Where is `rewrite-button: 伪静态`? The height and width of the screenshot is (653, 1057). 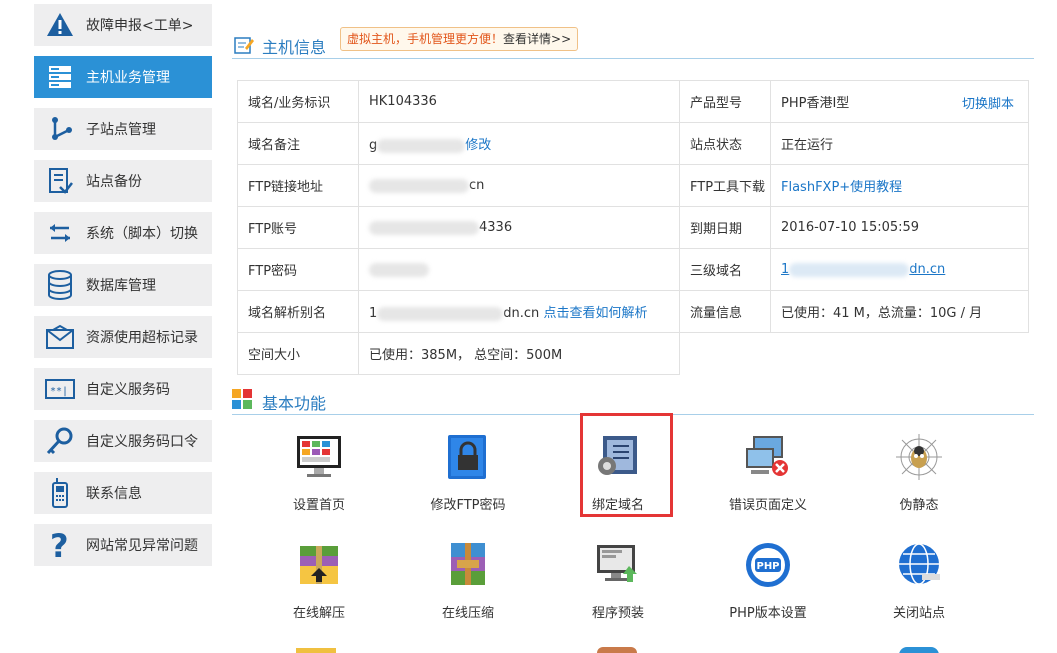 rewrite-button: 伪静态 is located at coordinates (919, 482).